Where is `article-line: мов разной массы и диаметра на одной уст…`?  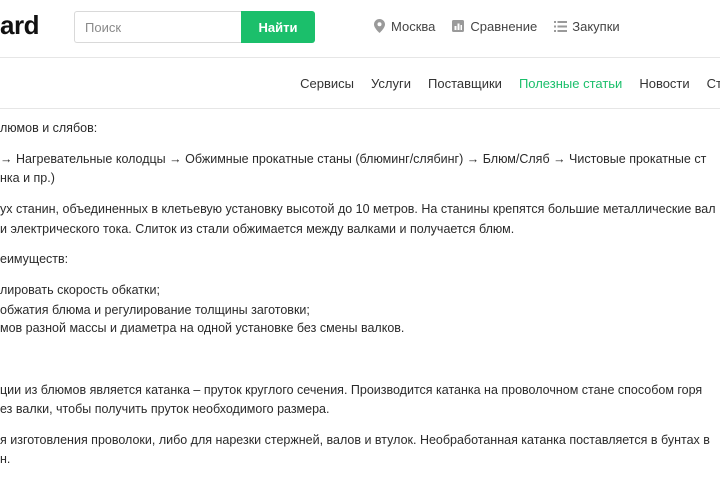 article-line: мов разной массы и диаметра на одной уст… is located at coordinates (202, 328).